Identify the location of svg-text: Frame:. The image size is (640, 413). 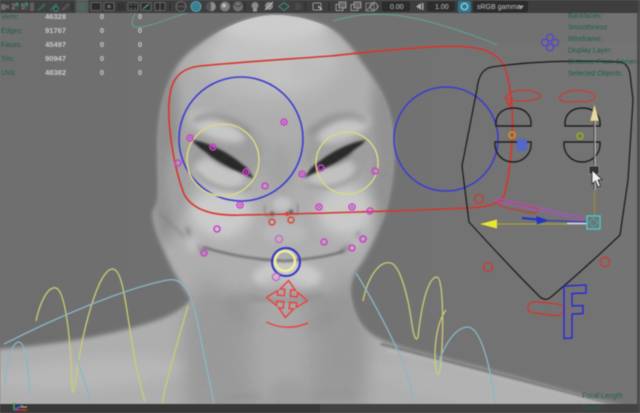
(593, 408).